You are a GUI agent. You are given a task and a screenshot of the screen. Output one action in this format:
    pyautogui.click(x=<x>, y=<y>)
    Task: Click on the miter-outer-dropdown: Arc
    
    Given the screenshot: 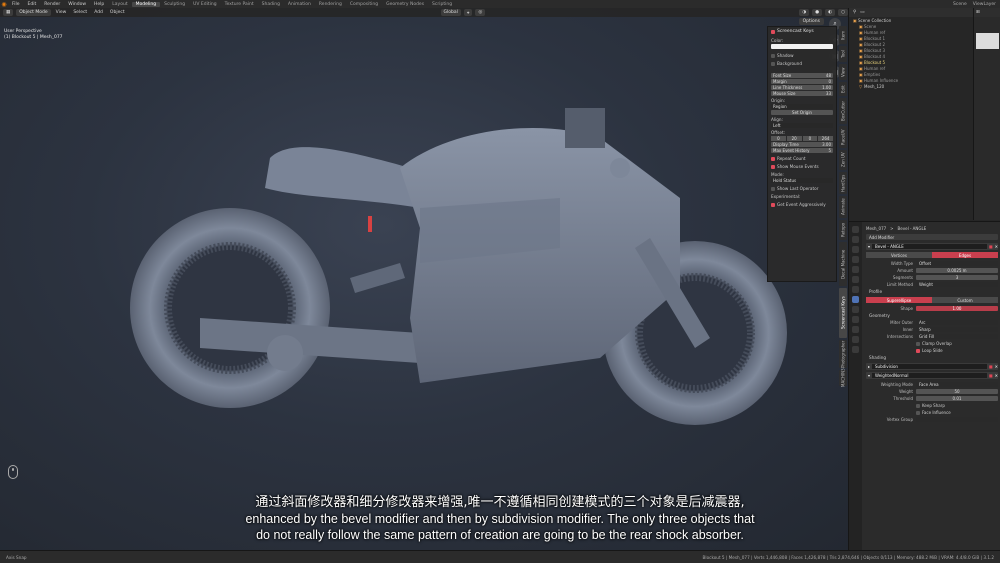 What is the action you would take?
    pyautogui.click(x=957, y=322)
    